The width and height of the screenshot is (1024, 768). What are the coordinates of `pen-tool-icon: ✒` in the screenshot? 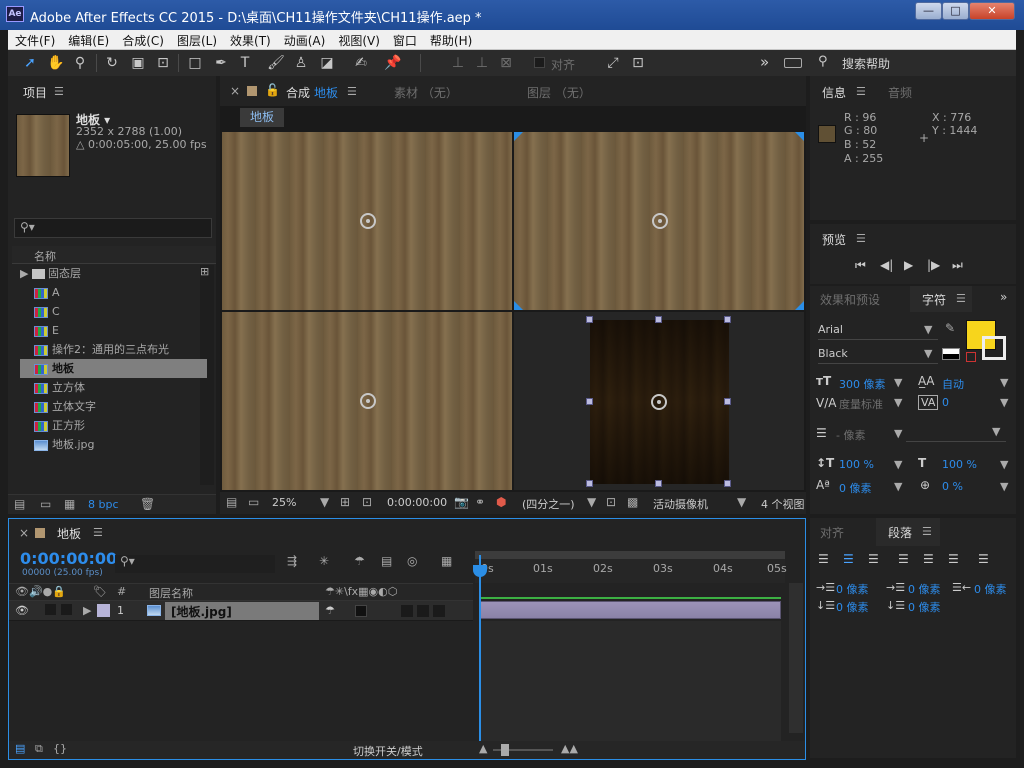 It's located at (221, 63).